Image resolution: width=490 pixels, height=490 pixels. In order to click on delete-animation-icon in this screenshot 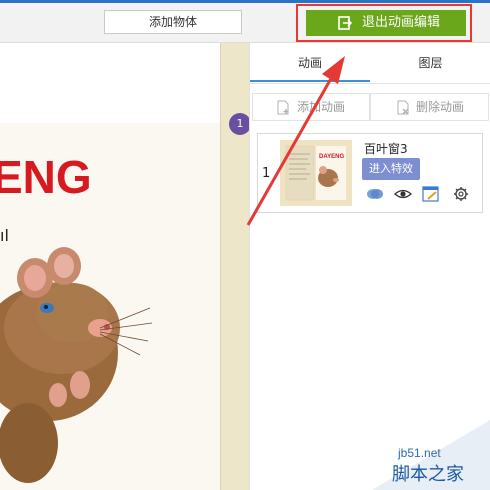, I will do `click(403, 107)`.